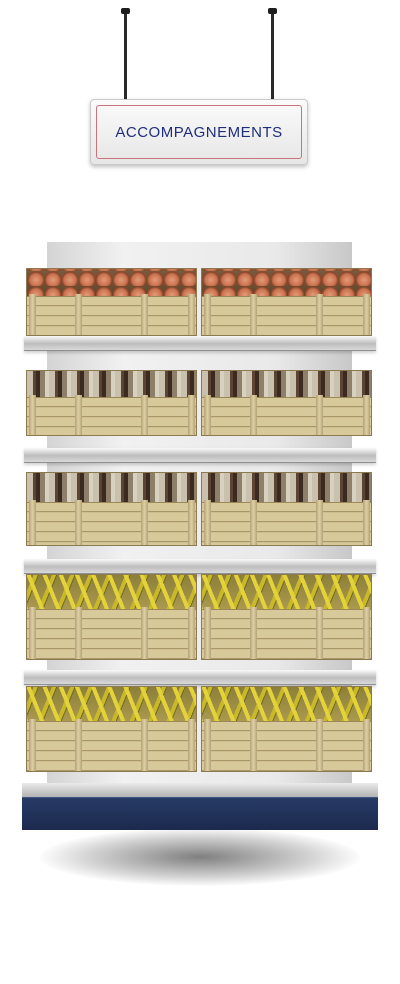  I want to click on category-sign-label: ACCOMPAGNEMENTS, so click(199, 132).